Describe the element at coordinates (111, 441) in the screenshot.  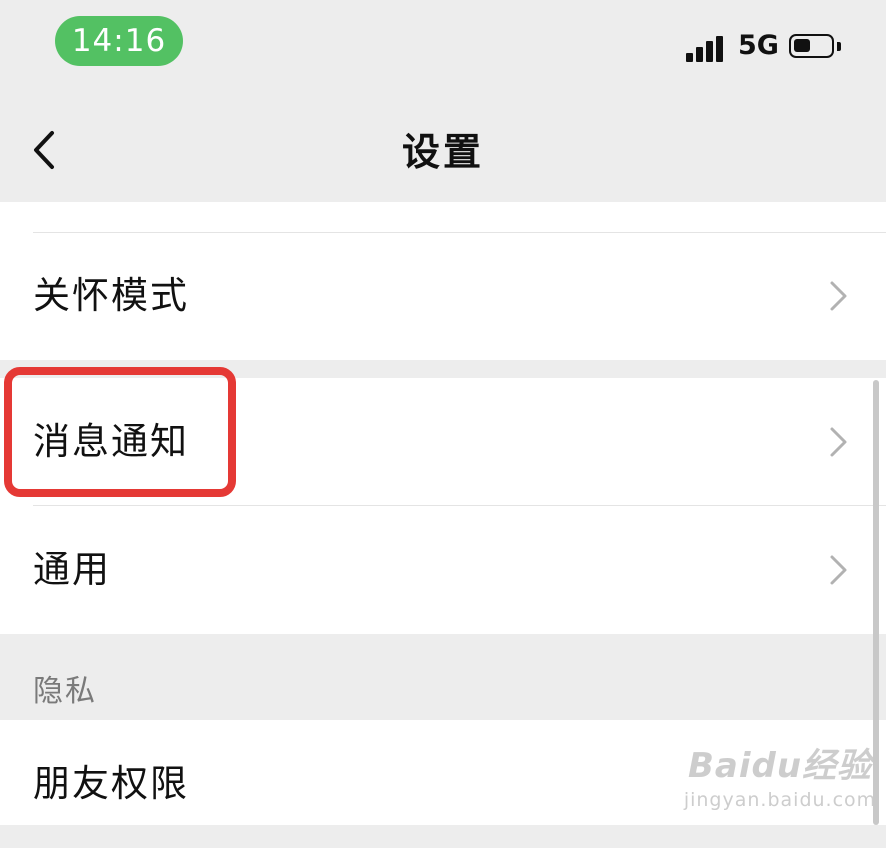
I see `settings-row-label: 消息通知` at that location.